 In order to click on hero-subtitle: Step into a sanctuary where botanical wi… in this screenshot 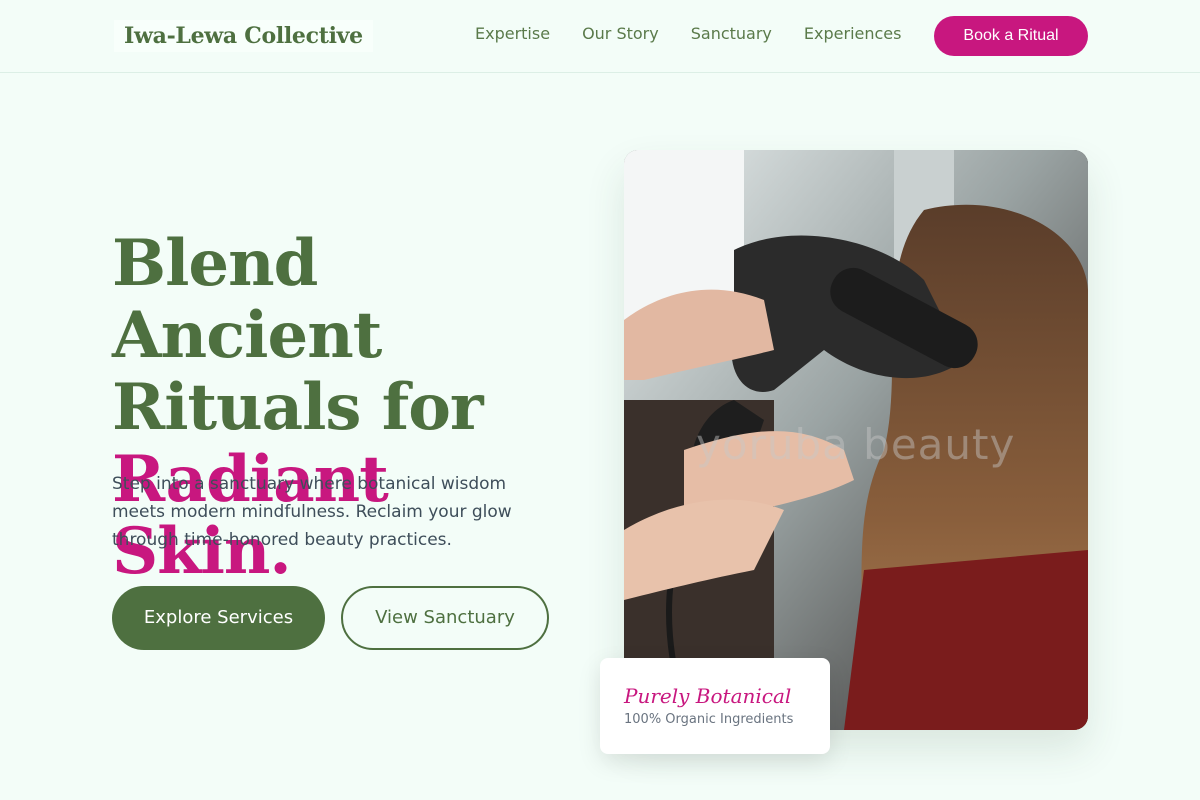, I will do `click(312, 512)`.